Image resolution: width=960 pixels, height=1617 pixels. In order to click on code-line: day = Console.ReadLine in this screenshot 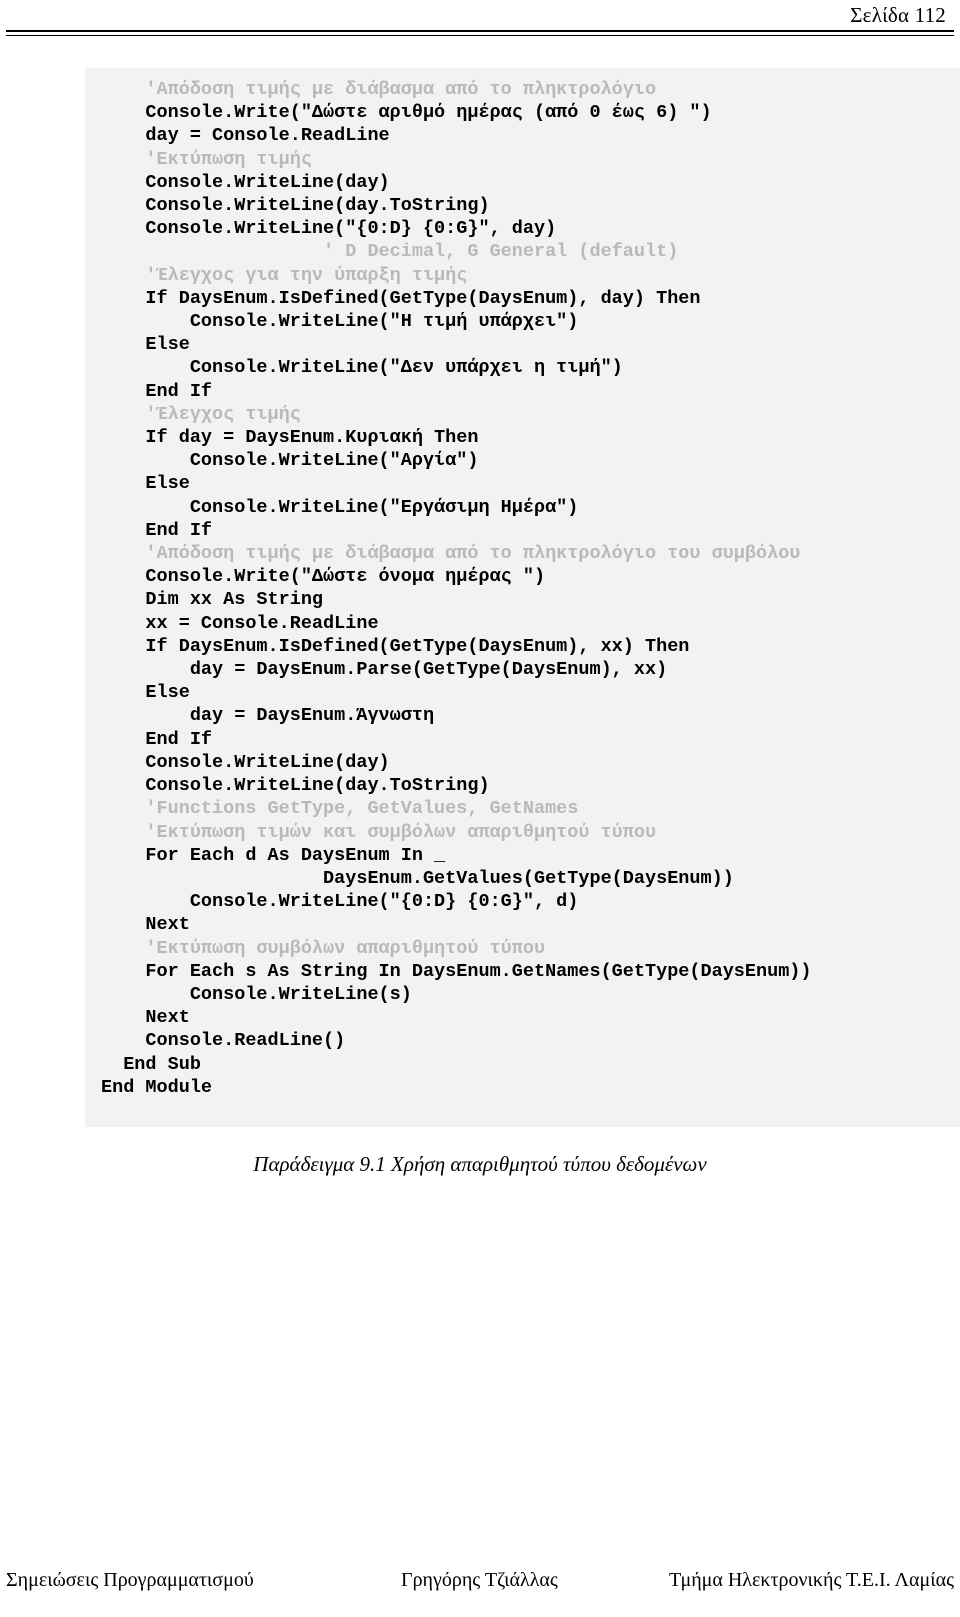, I will do `click(245, 136)`.